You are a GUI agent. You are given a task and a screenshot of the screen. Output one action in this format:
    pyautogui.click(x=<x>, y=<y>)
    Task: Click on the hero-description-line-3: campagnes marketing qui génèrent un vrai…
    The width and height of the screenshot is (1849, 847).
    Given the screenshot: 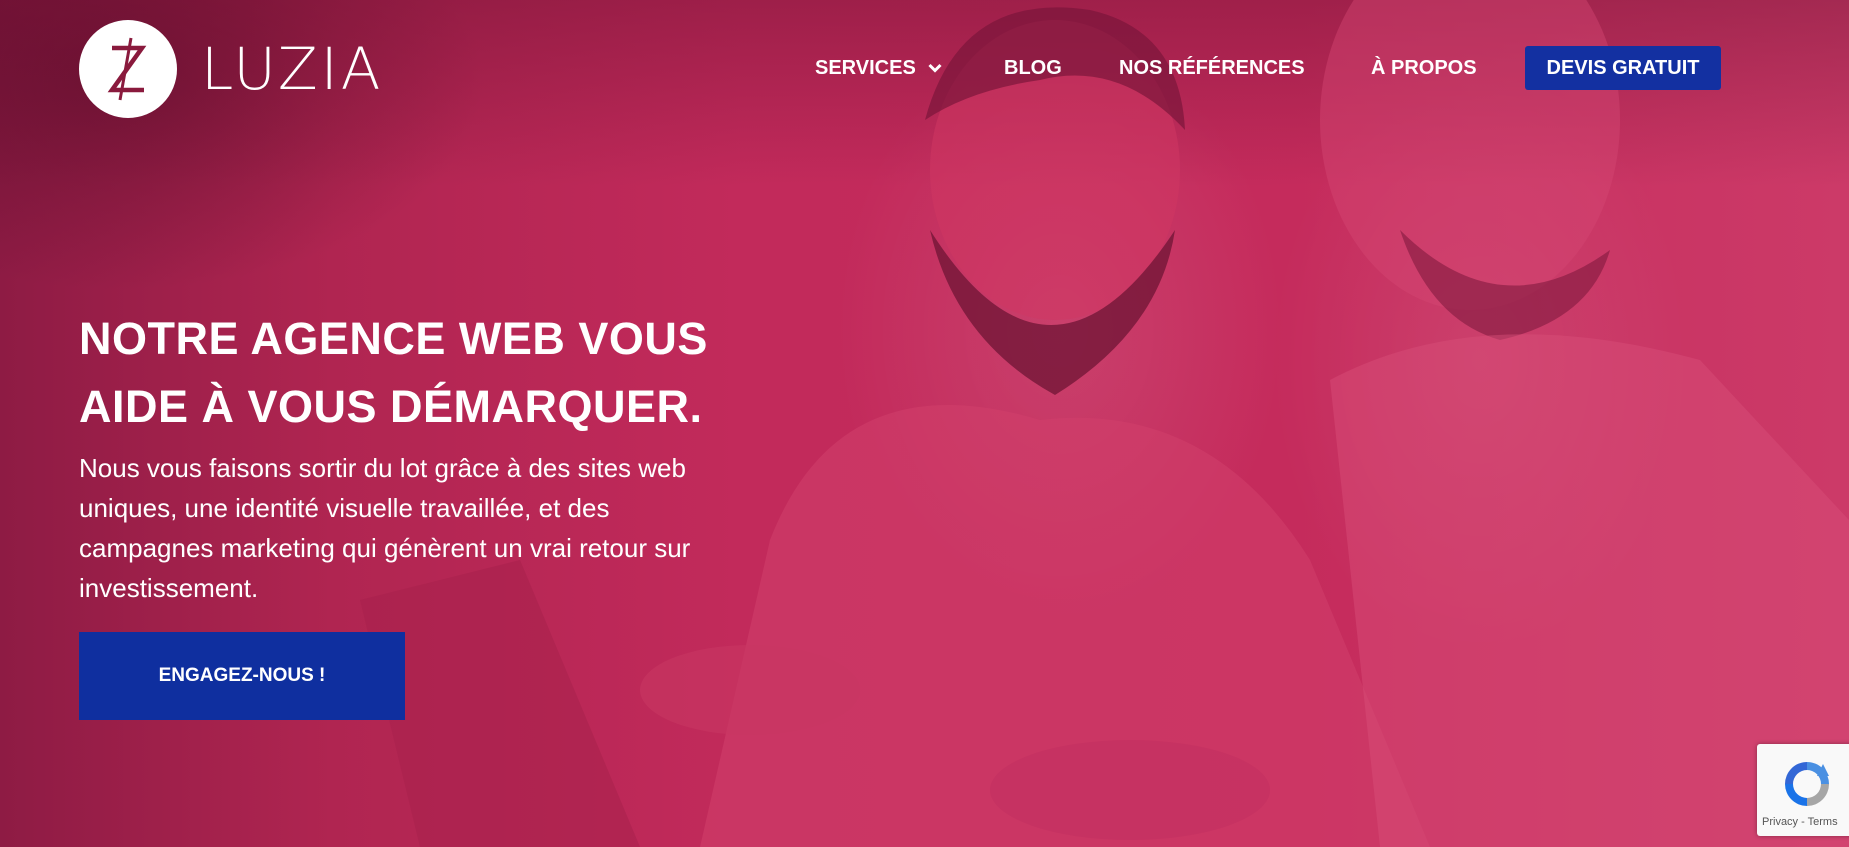 What is the action you would take?
    pyautogui.click(x=385, y=548)
    